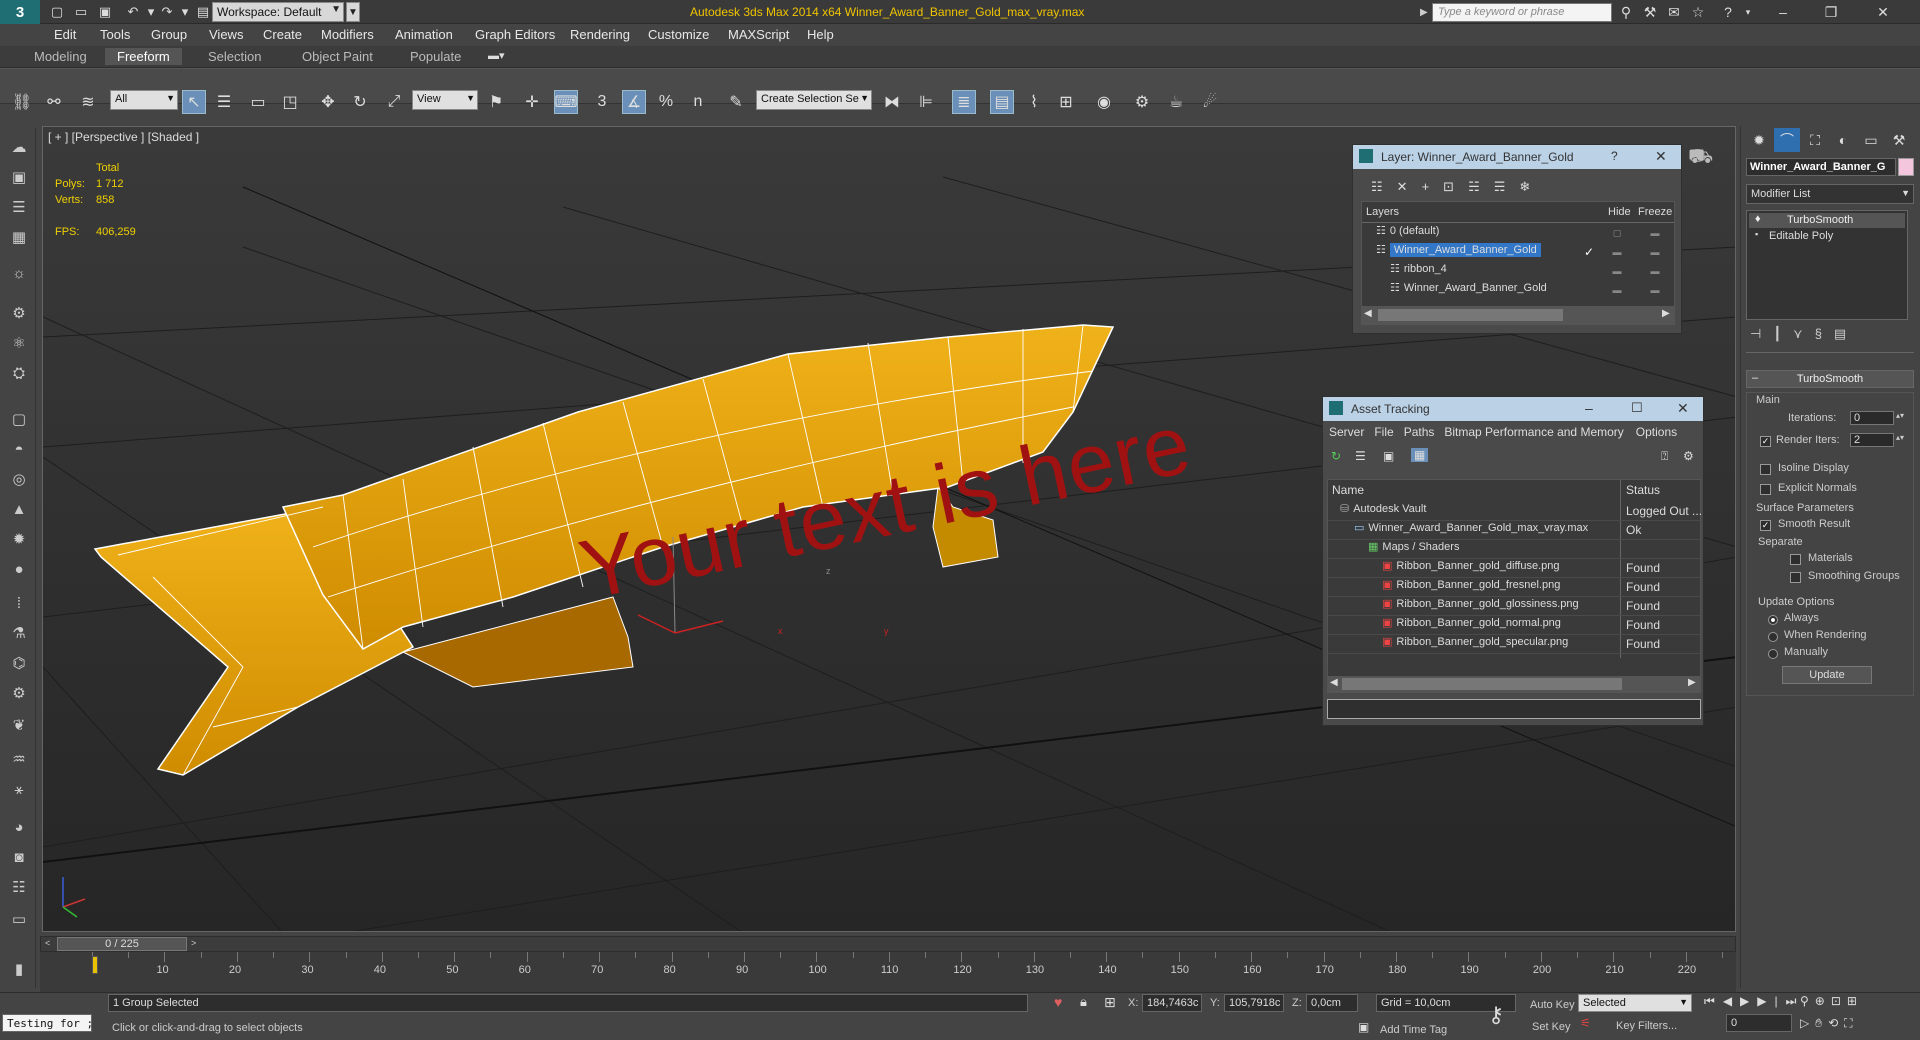  What do you see at coordinates (20, 12) in the screenshot?
I see `app-logo-icon: 3` at bounding box center [20, 12].